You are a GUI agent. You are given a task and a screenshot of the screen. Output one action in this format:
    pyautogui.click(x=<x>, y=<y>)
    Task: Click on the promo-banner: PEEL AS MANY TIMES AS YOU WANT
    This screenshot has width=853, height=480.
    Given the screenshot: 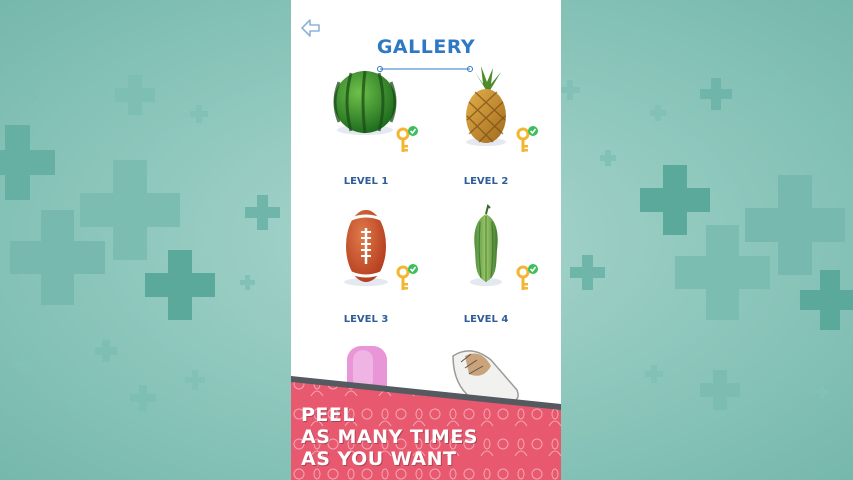 What is the action you would take?
    pyautogui.click(x=426, y=428)
    